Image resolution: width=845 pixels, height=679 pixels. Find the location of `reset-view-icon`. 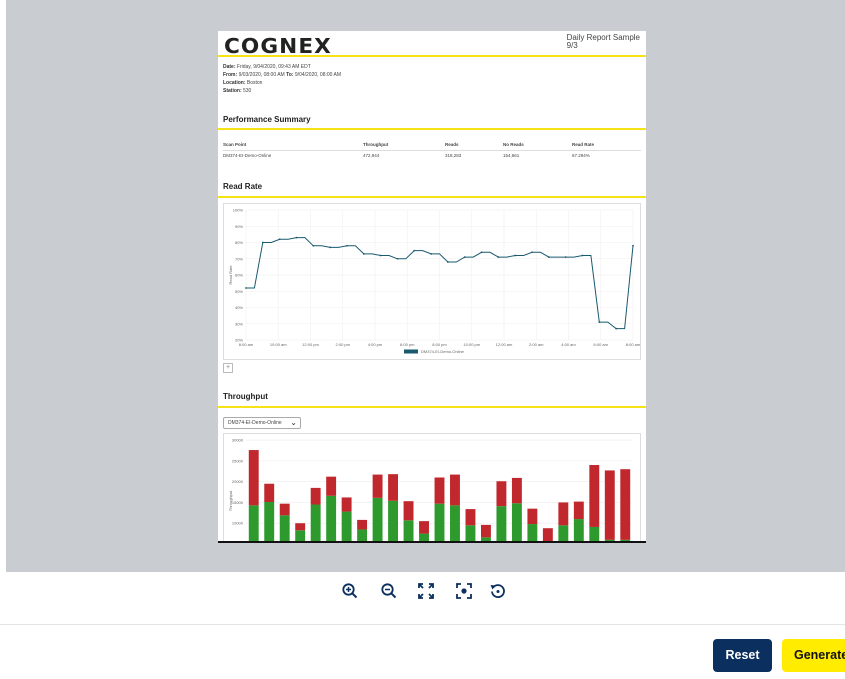

reset-view-icon is located at coordinates (498, 591).